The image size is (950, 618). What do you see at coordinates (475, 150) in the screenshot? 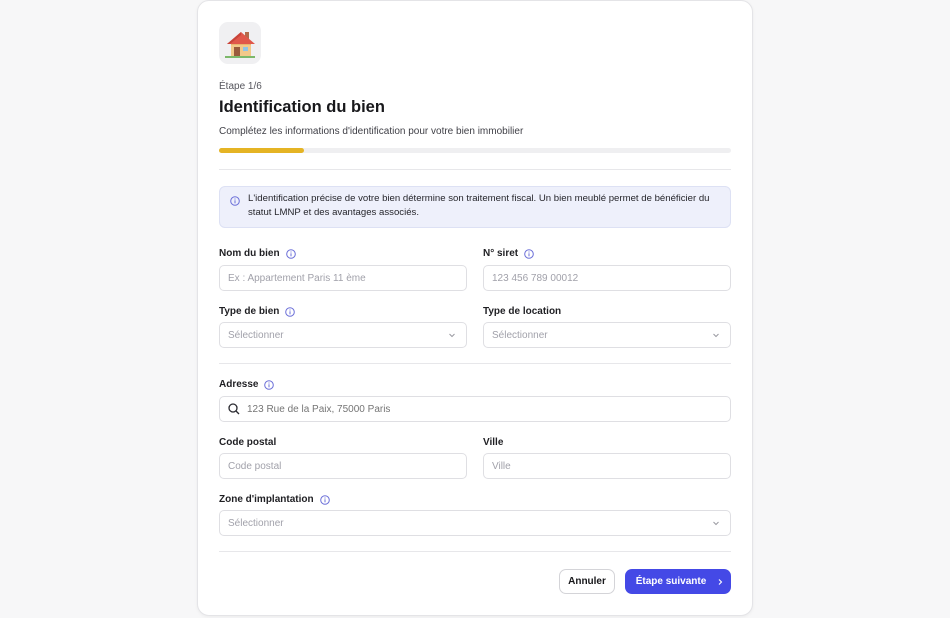
I see `progress-bar` at bounding box center [475, 150].